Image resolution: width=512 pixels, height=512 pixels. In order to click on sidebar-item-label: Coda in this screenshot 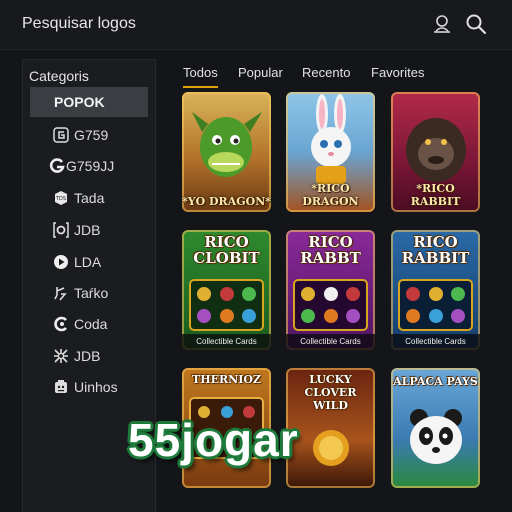, I will do `click(91, 324)`.